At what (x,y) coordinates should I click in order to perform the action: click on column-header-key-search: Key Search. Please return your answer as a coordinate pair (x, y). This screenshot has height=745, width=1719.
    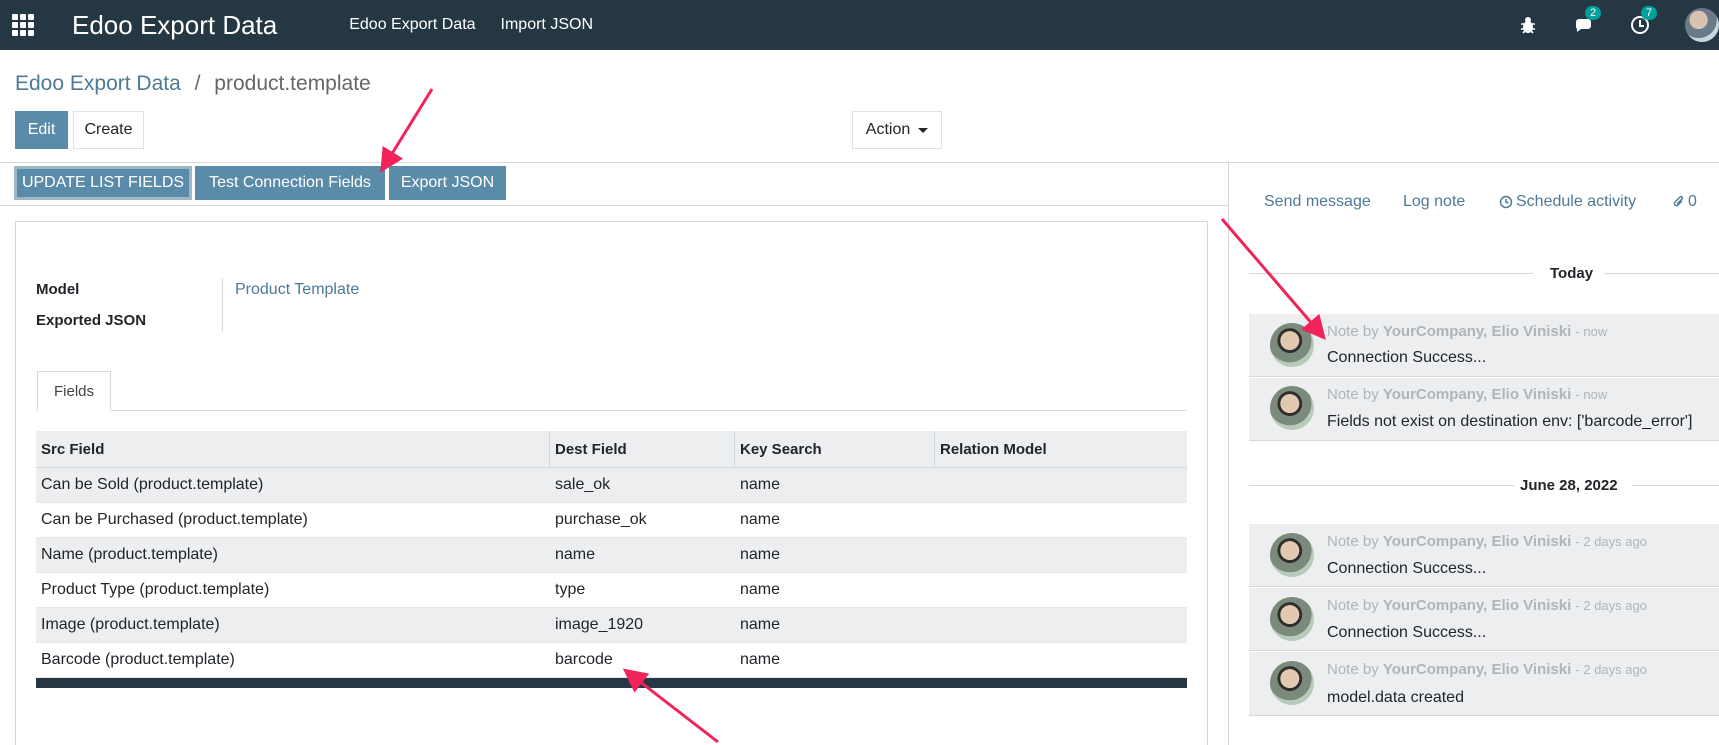
    Looking at the image, I should click on (835, 449).